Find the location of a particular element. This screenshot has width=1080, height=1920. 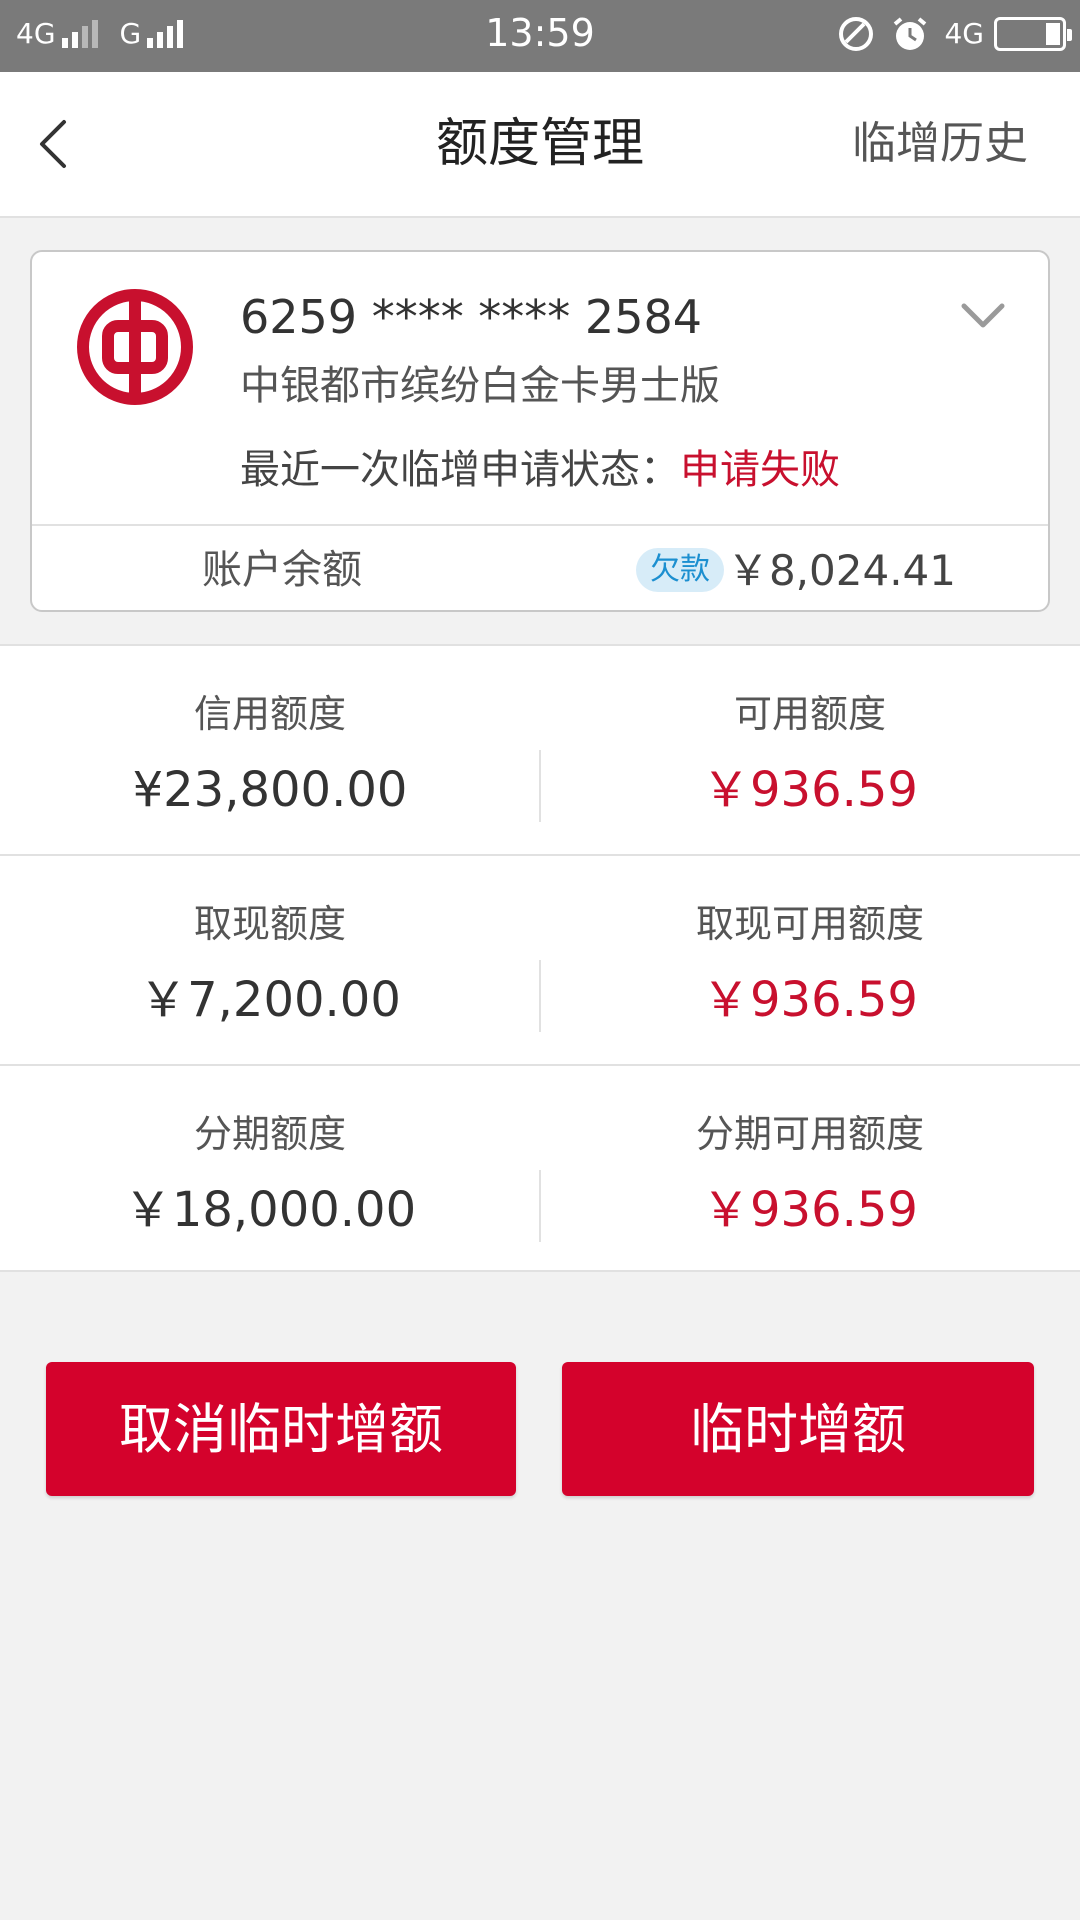

chevron-down-icon is located at coordinates (983, 316).